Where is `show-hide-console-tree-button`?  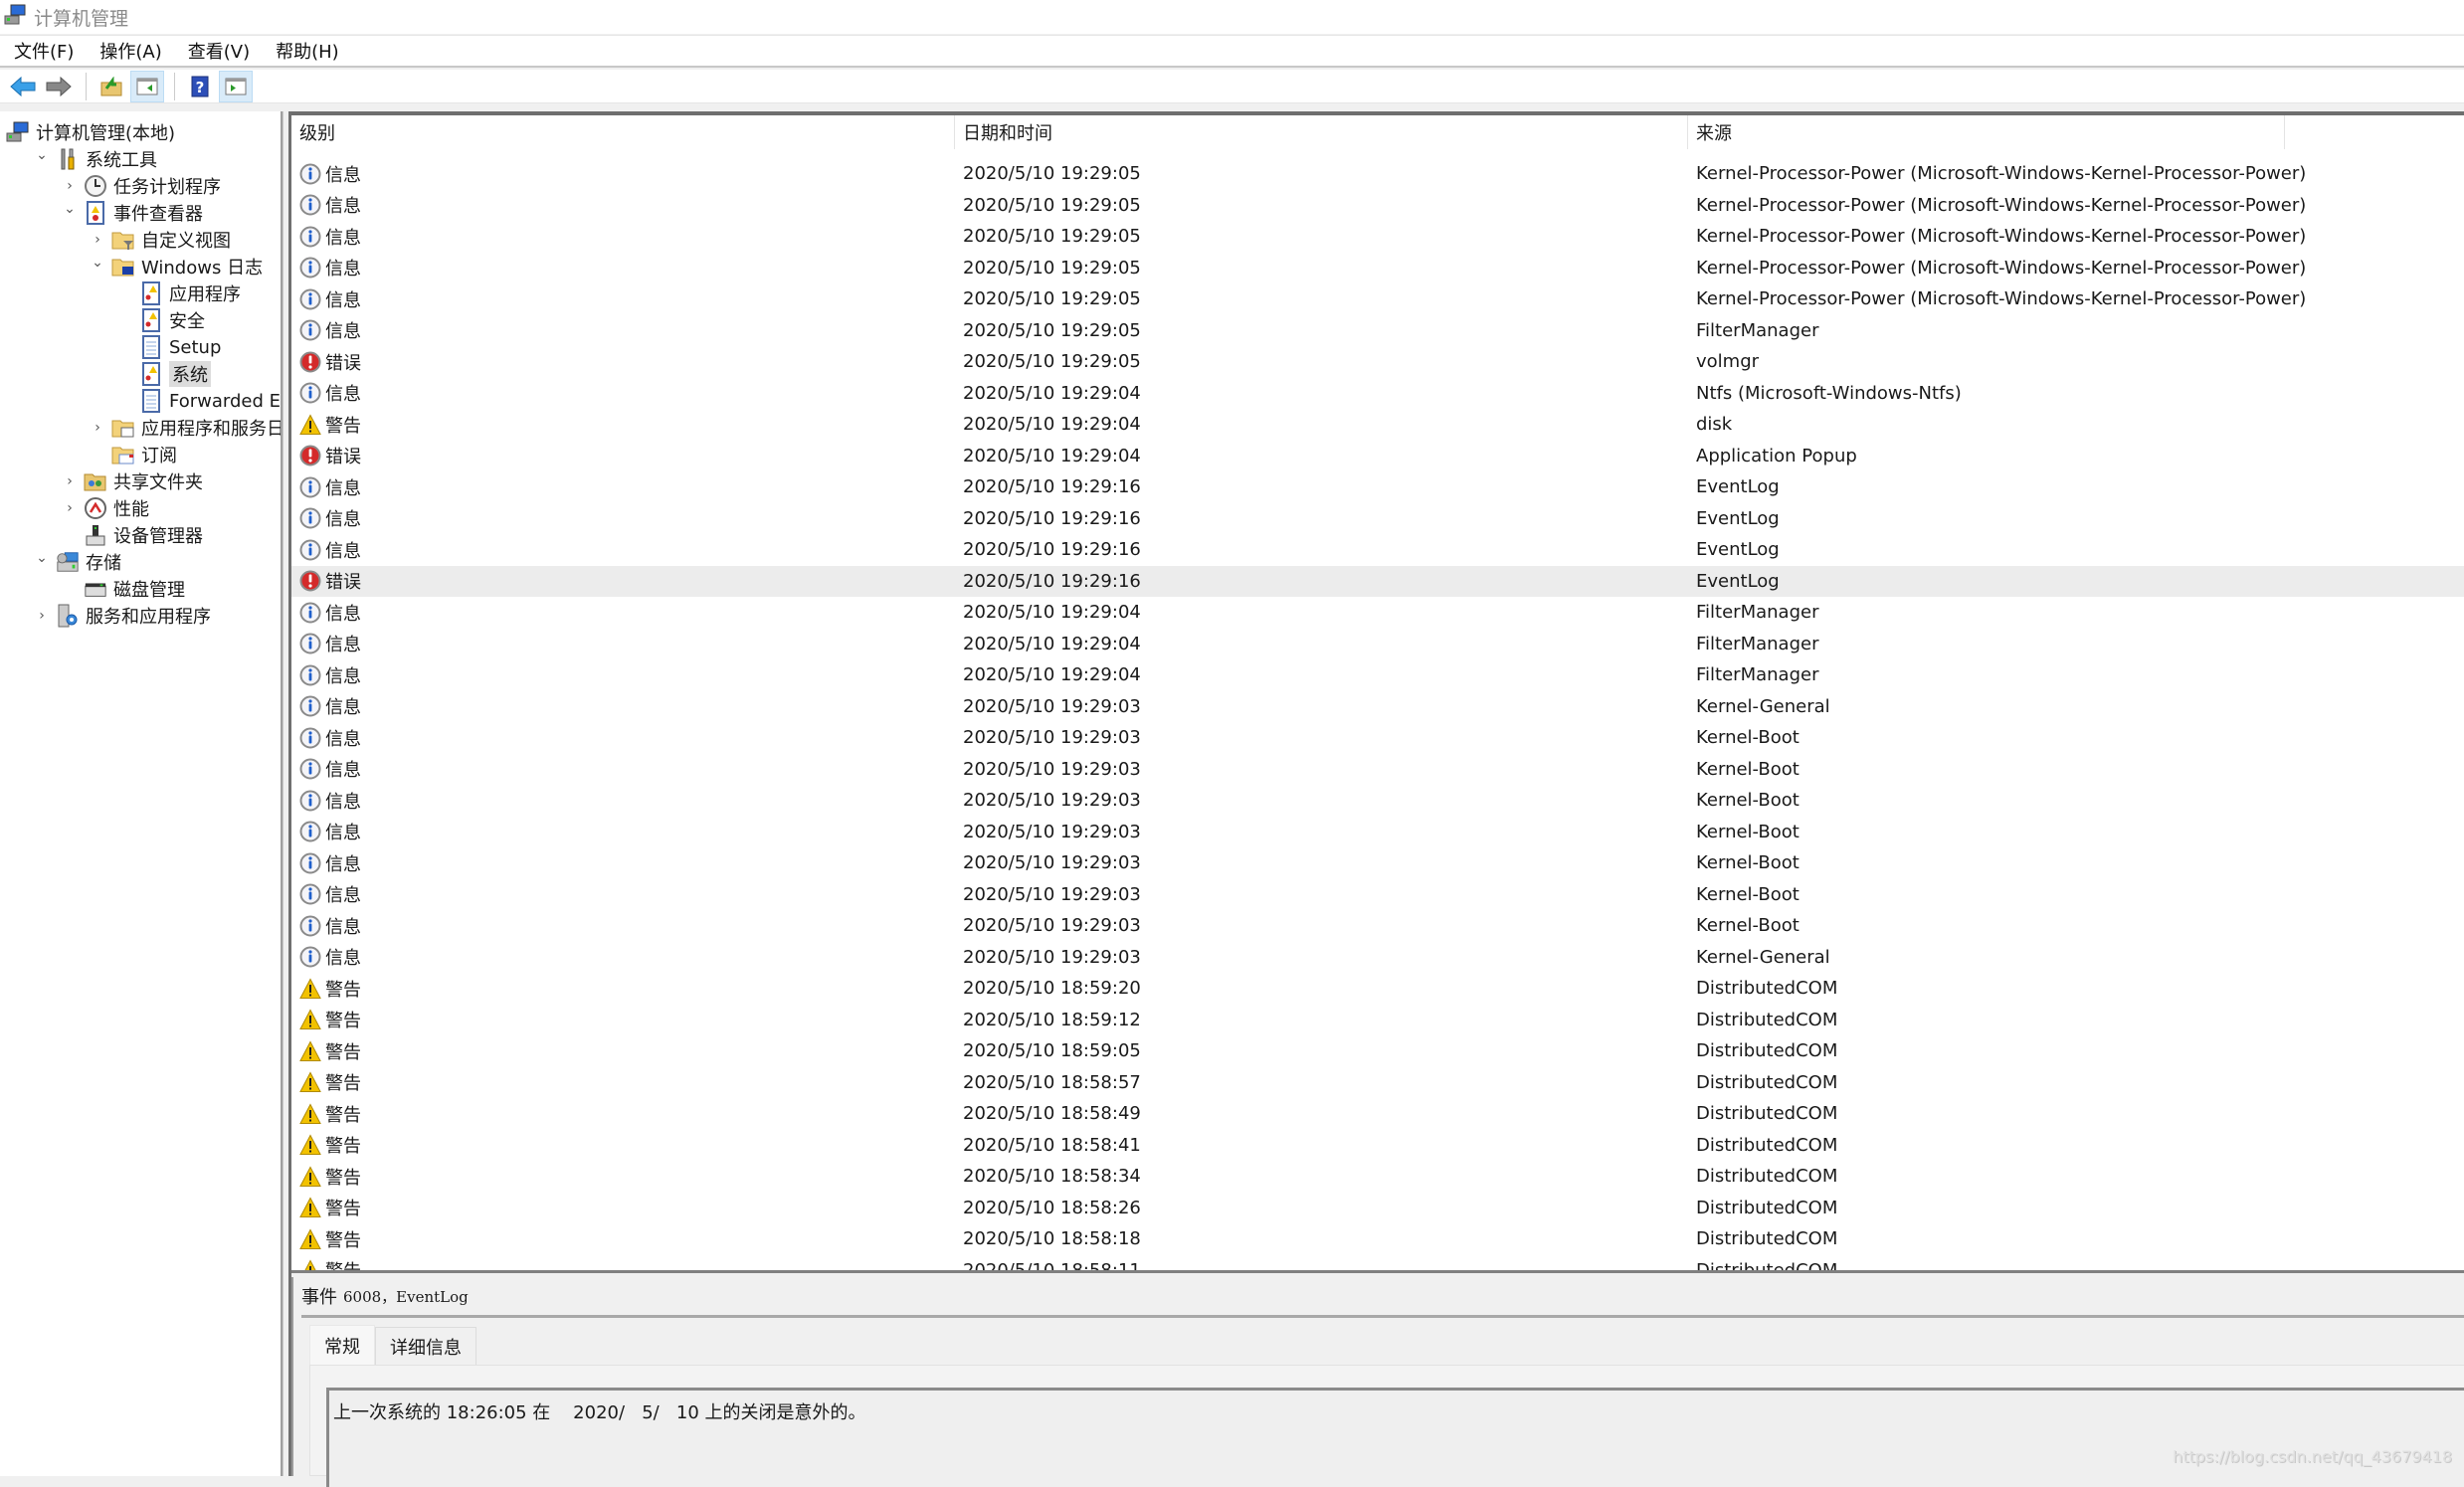 show-hide-console-tree-button is located at coordinates (147, 86).